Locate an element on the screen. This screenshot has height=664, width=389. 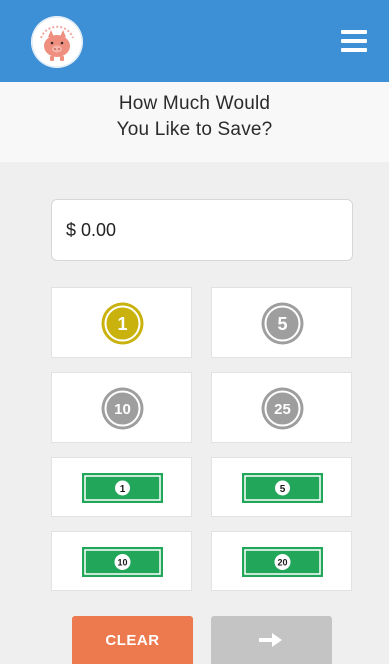
bill-20-button: 20 is located at coordinates (281, 561).